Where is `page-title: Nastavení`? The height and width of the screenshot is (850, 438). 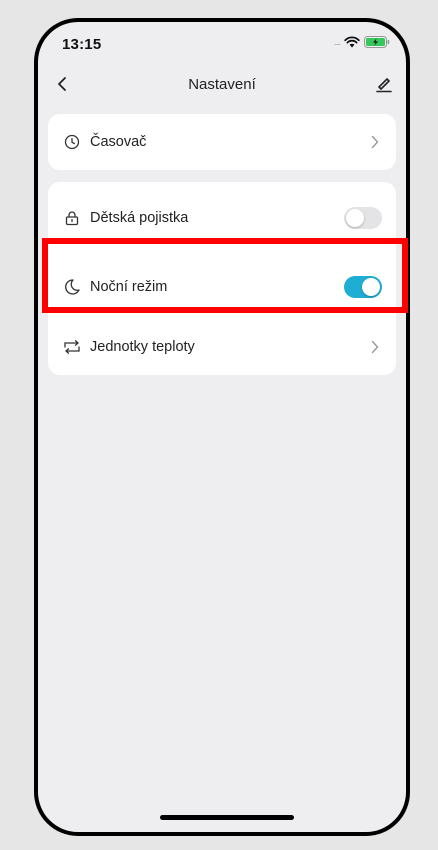 page-title: Nastavení is located at coordinates (222, 84).